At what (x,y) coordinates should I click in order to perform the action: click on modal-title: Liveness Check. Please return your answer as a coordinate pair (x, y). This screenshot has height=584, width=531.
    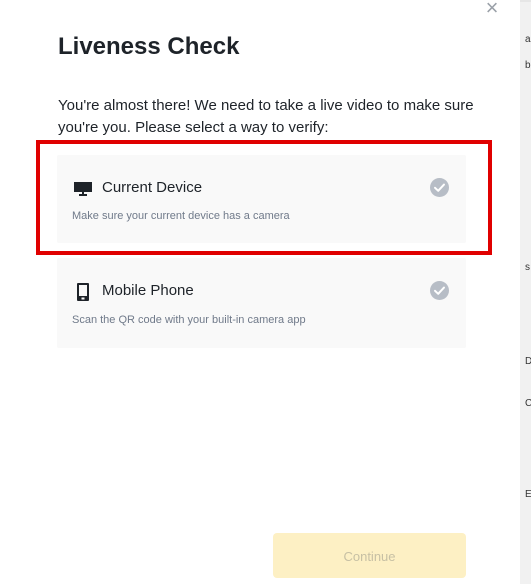
    Looking at the image, I should click on (149, 46).